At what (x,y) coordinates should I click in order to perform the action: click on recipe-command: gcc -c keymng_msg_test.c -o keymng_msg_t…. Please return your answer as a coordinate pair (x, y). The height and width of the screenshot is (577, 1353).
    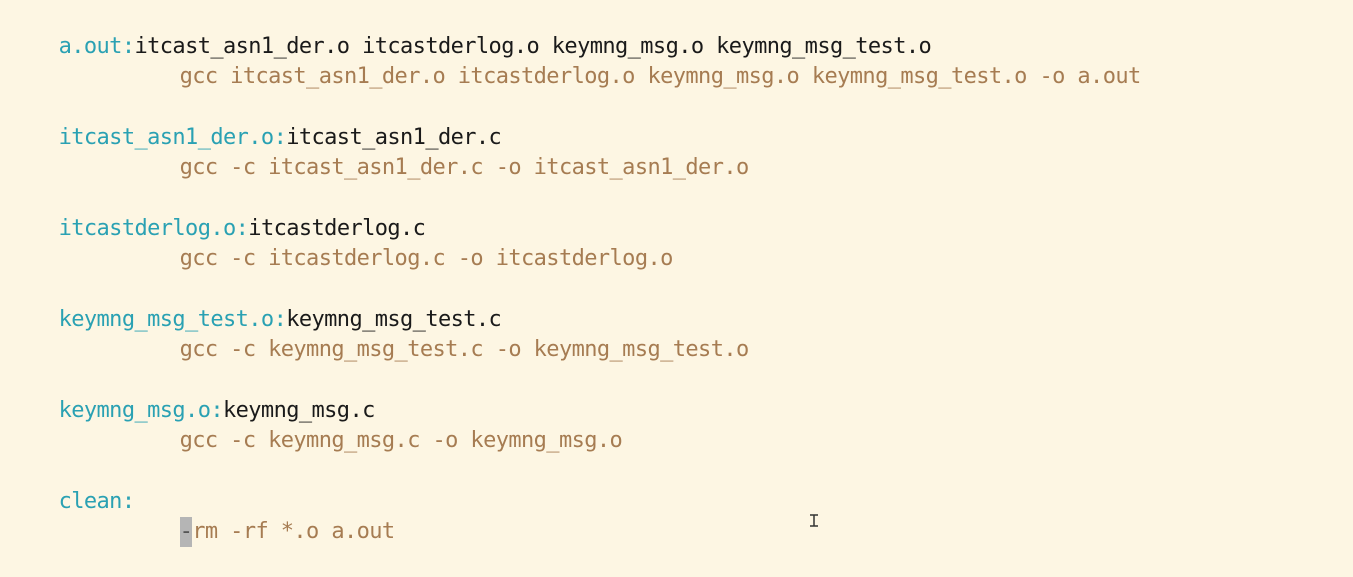
    Looking at the image, I should click on (464, 349).